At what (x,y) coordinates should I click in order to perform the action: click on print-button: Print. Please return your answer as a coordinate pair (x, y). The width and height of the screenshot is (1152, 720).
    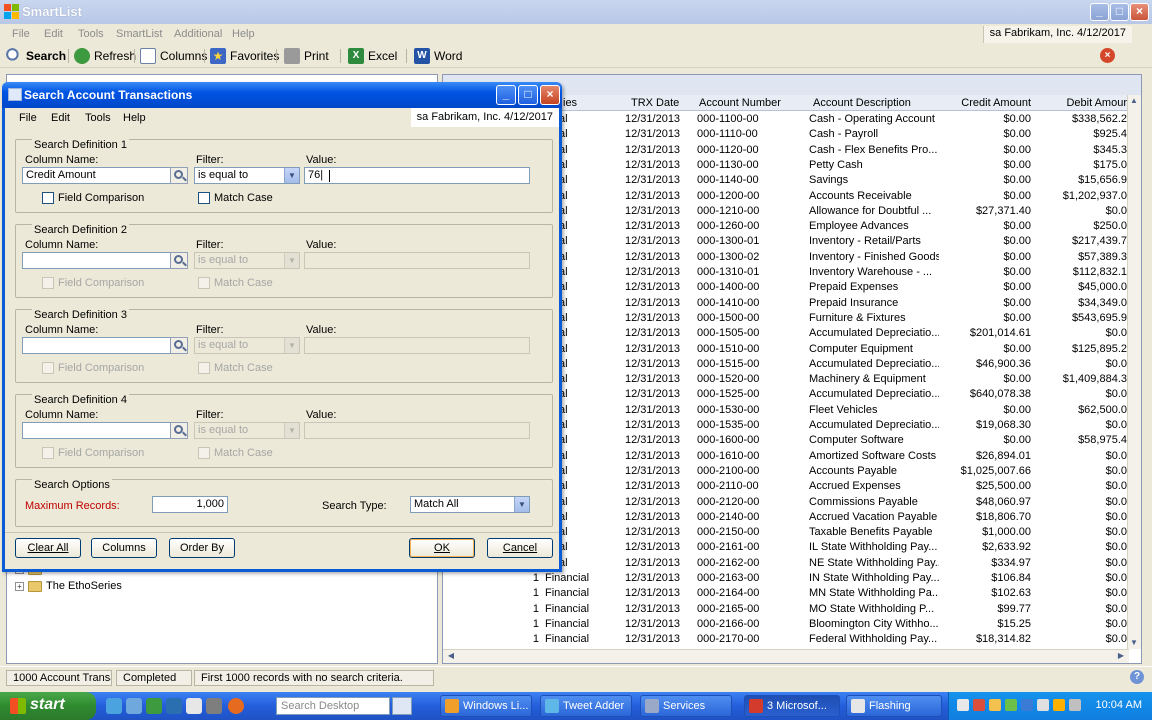
    Looking at the image, I should click on (306, 56).